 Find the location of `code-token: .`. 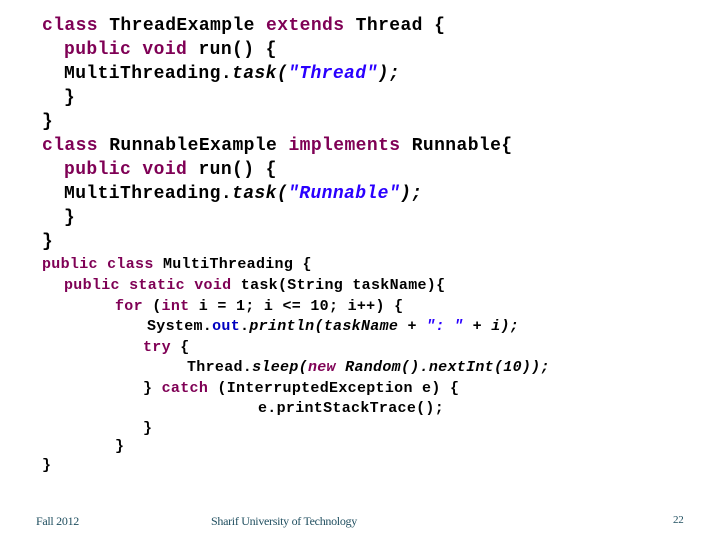

code-token: . is located at coordinates (245, 326).